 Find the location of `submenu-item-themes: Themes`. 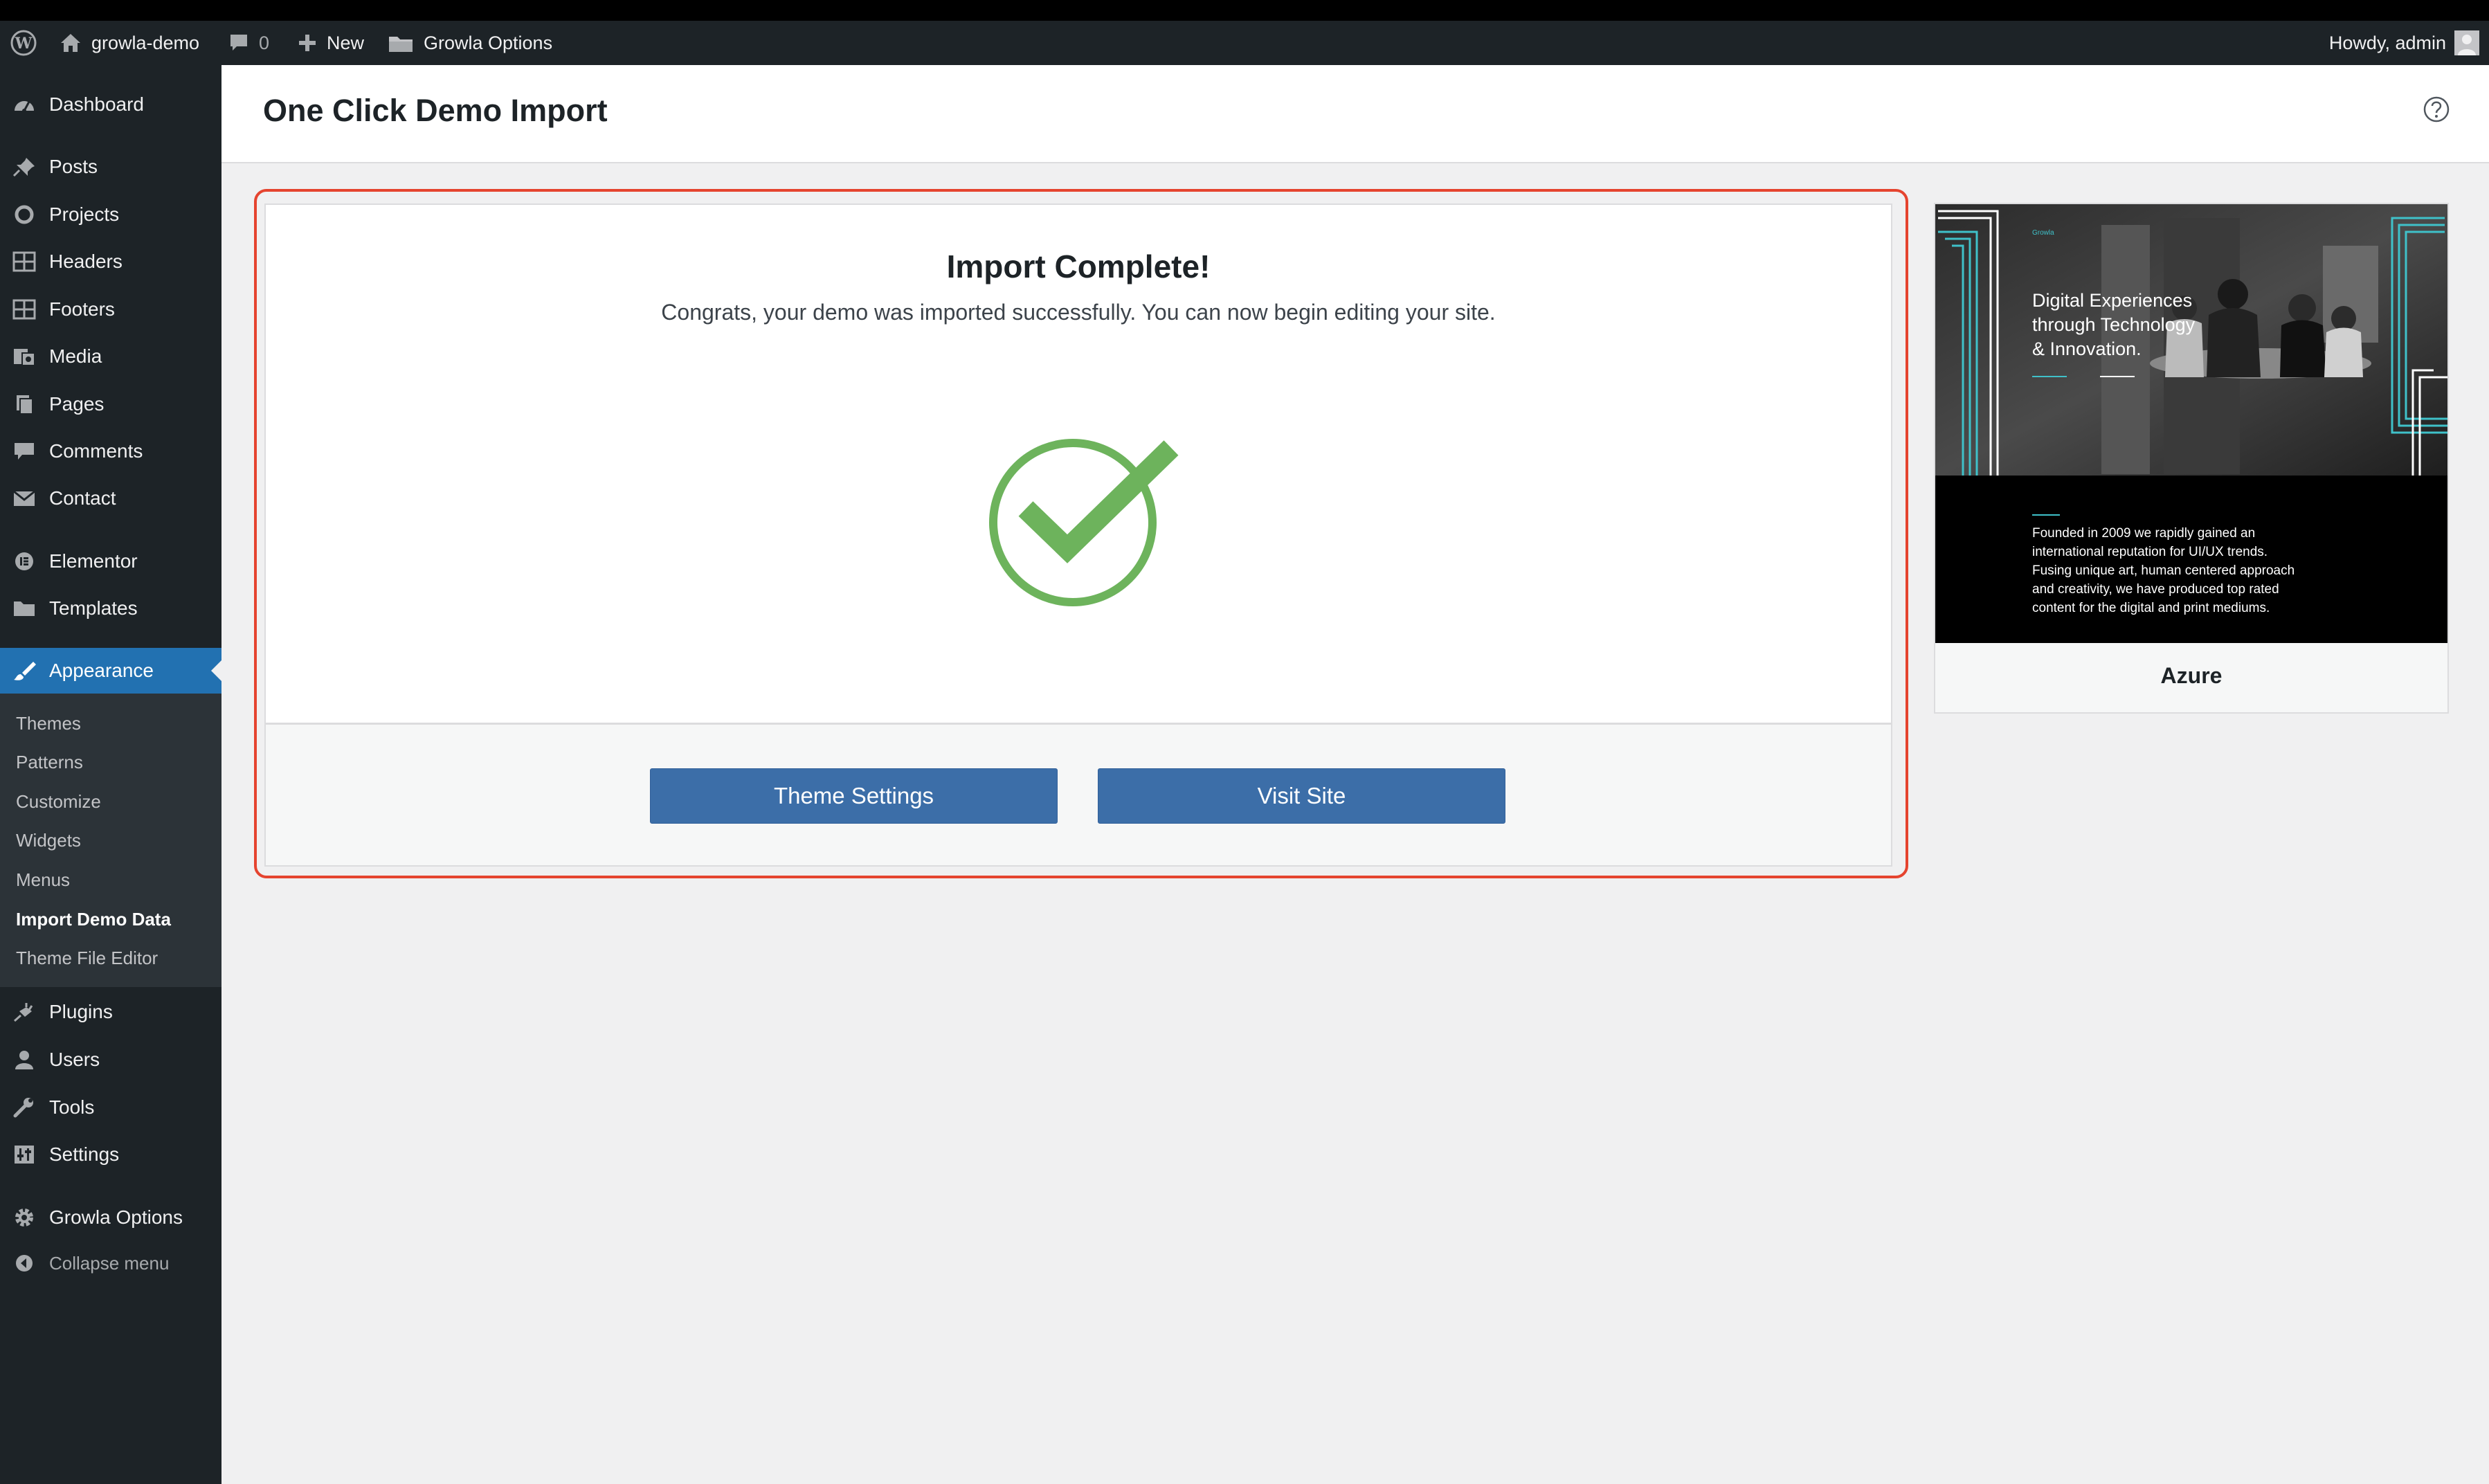

submenu-item-themes: Themes is located at coordinates (48, 724).